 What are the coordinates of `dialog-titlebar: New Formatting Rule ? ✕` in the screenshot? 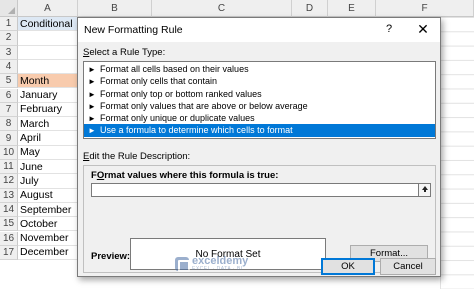 It's located at (259, 30).